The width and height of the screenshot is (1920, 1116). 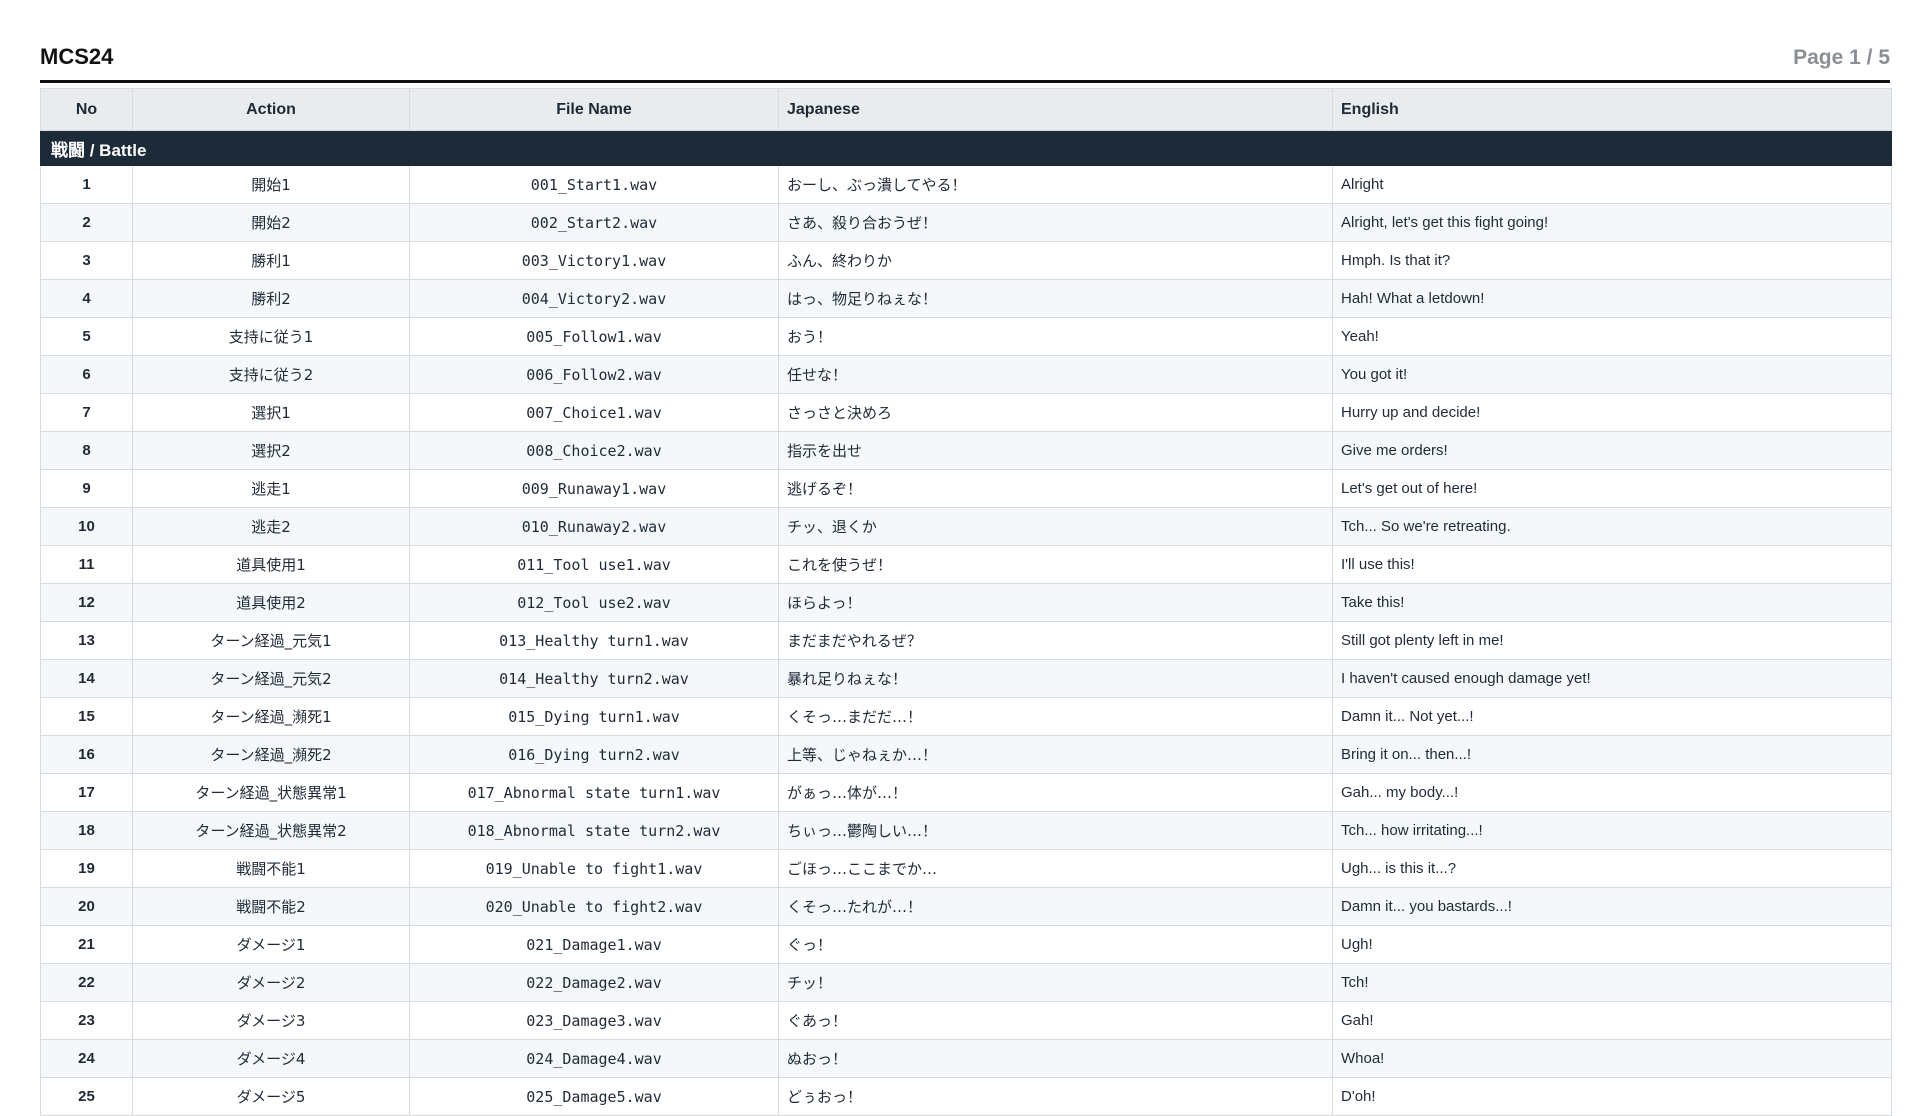 What do you see at coordinates (1055, 109) in the screenshot?
I see `column-header-japanese: Japanese` at bounding box center [1055, 109].